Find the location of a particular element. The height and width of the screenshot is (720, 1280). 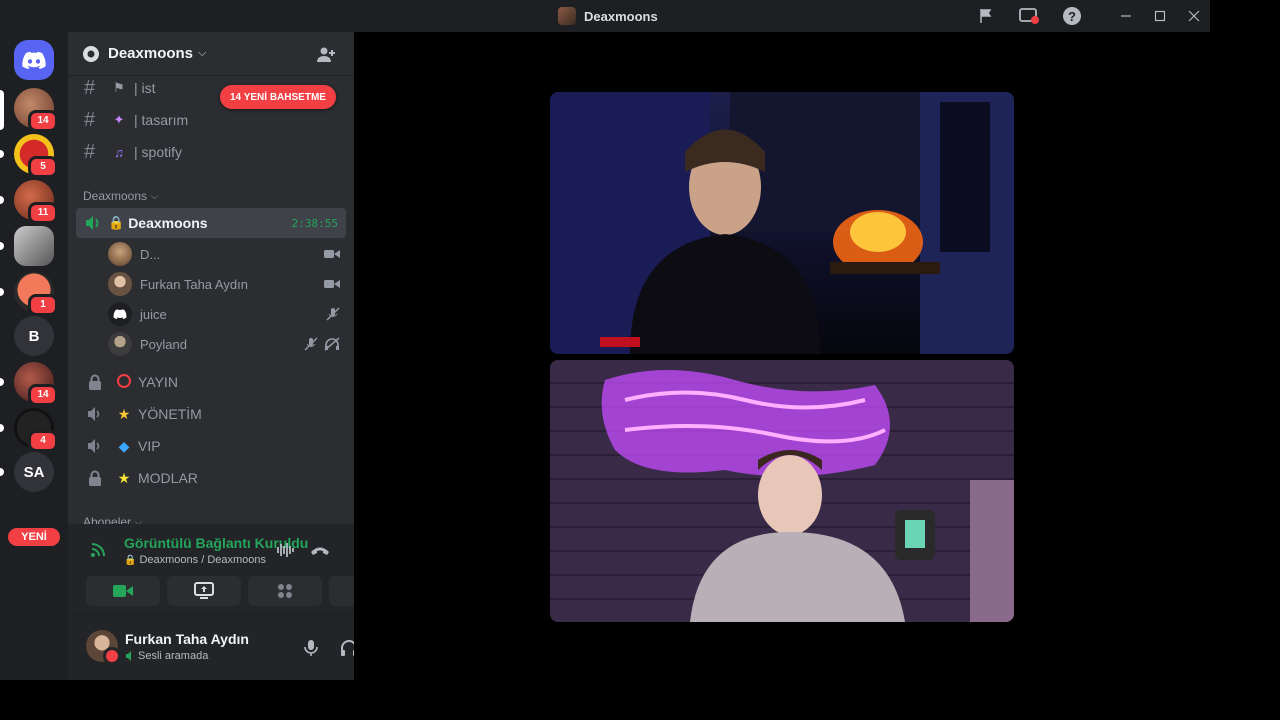

category-deaxmoons: Deaxmoons ⌵ is located at coordinates (120, 196).